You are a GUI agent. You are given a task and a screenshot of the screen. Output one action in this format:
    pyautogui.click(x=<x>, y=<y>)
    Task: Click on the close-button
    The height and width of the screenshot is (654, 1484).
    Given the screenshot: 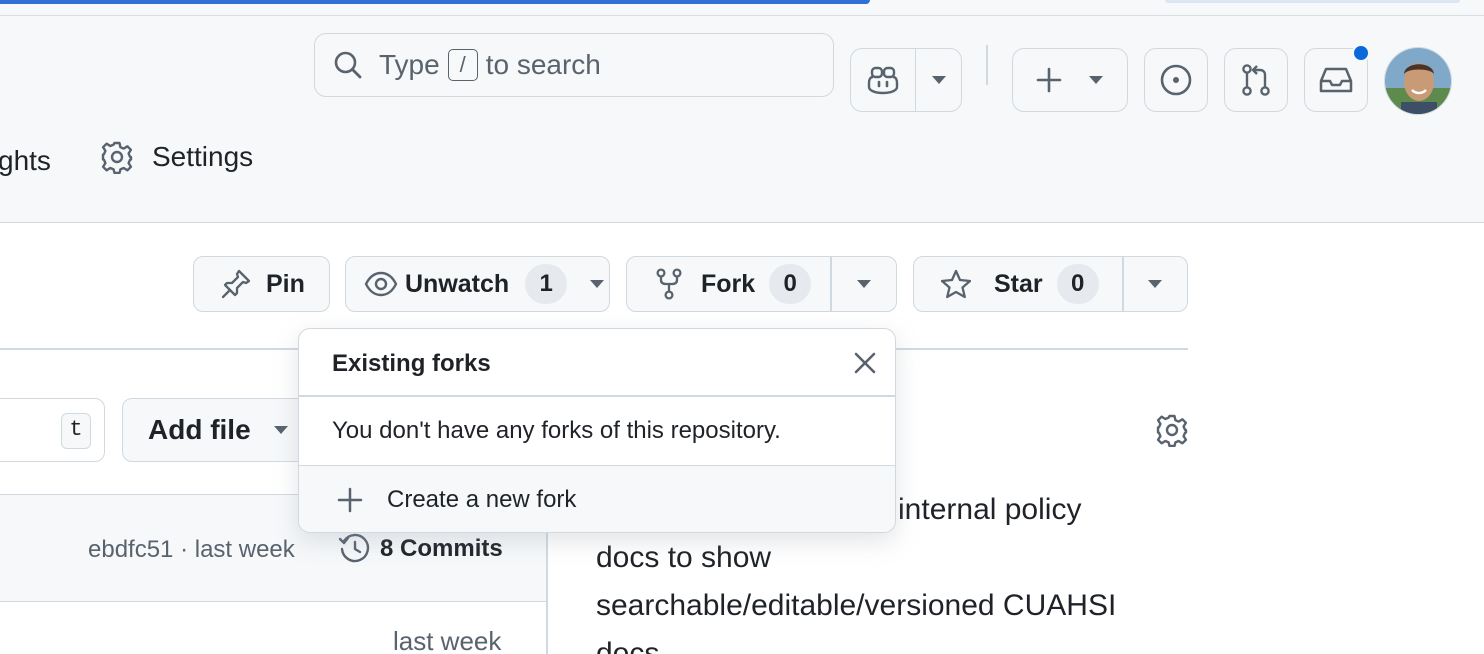 What is the action you would take?
    pyautogui.click(x=865, y=363)
    